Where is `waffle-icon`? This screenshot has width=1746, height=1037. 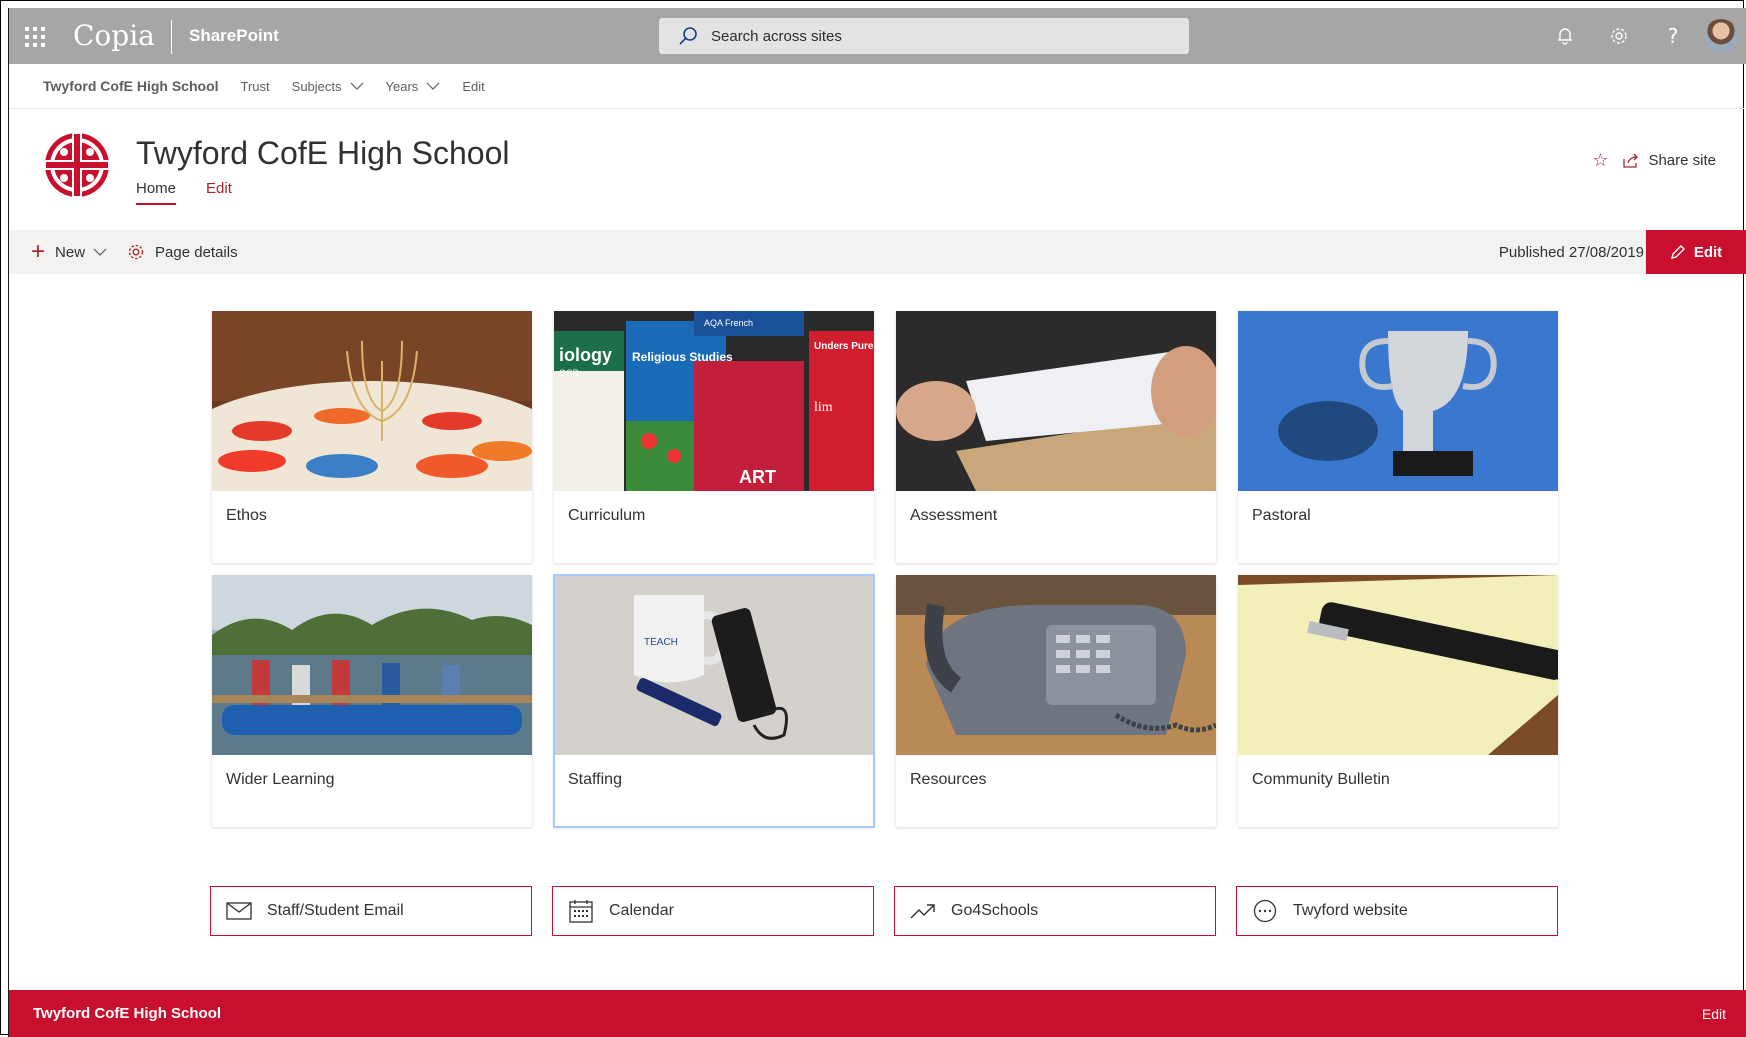 waffle-icon is located at coordinates (35, 37).